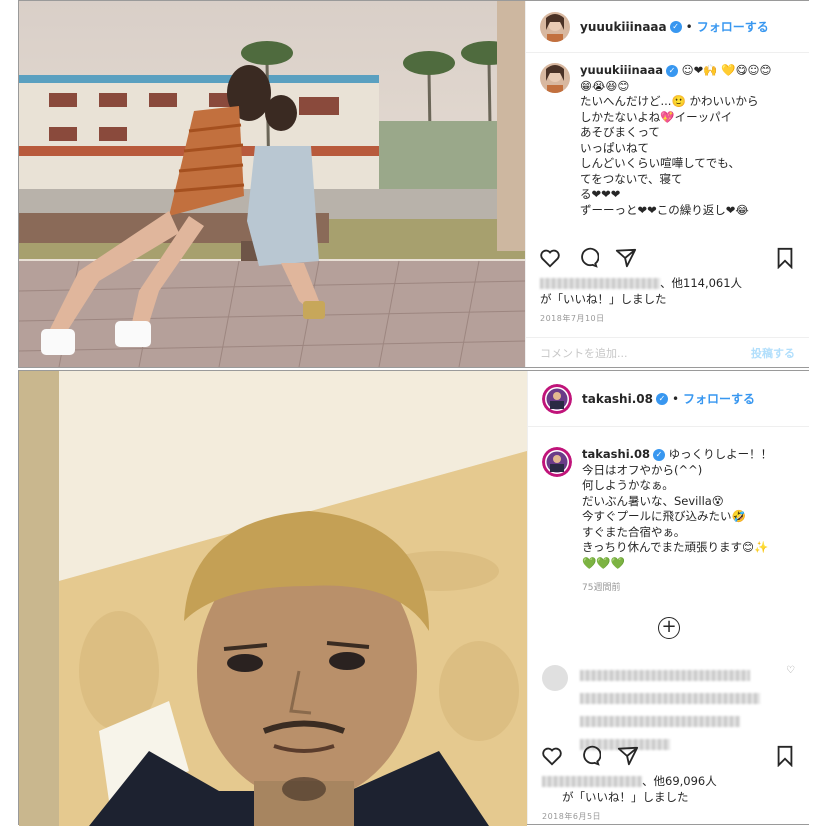  Describe the element at coordinates (669, 101) in the screenshot. I see `caption-line: たいへんだけど...🙂 かわいいから` at that location.